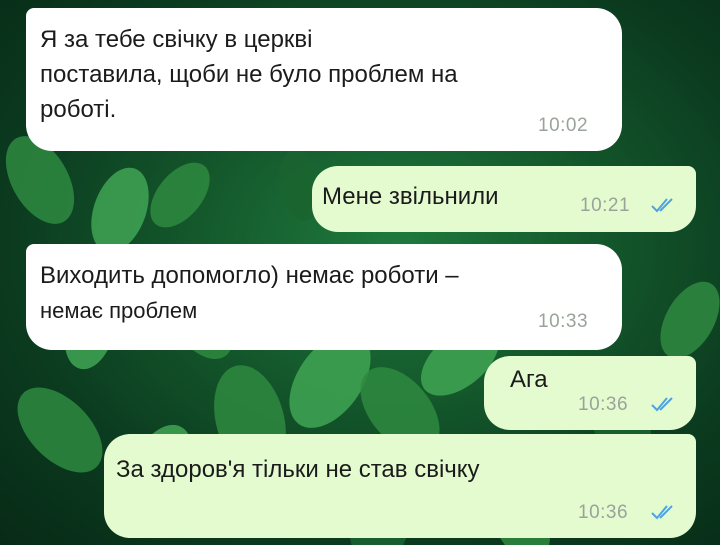 The height and width of the screenshot is (545, 720). I want to click on message-line: поставила, щоби не було проблем на, so click(249, 74).